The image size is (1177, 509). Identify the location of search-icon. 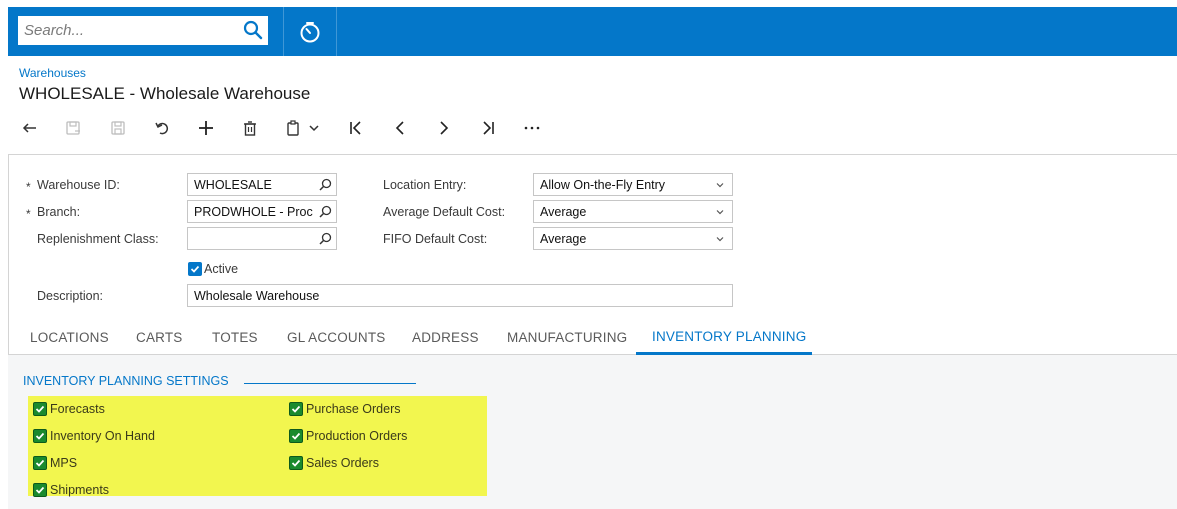
(253, 30).